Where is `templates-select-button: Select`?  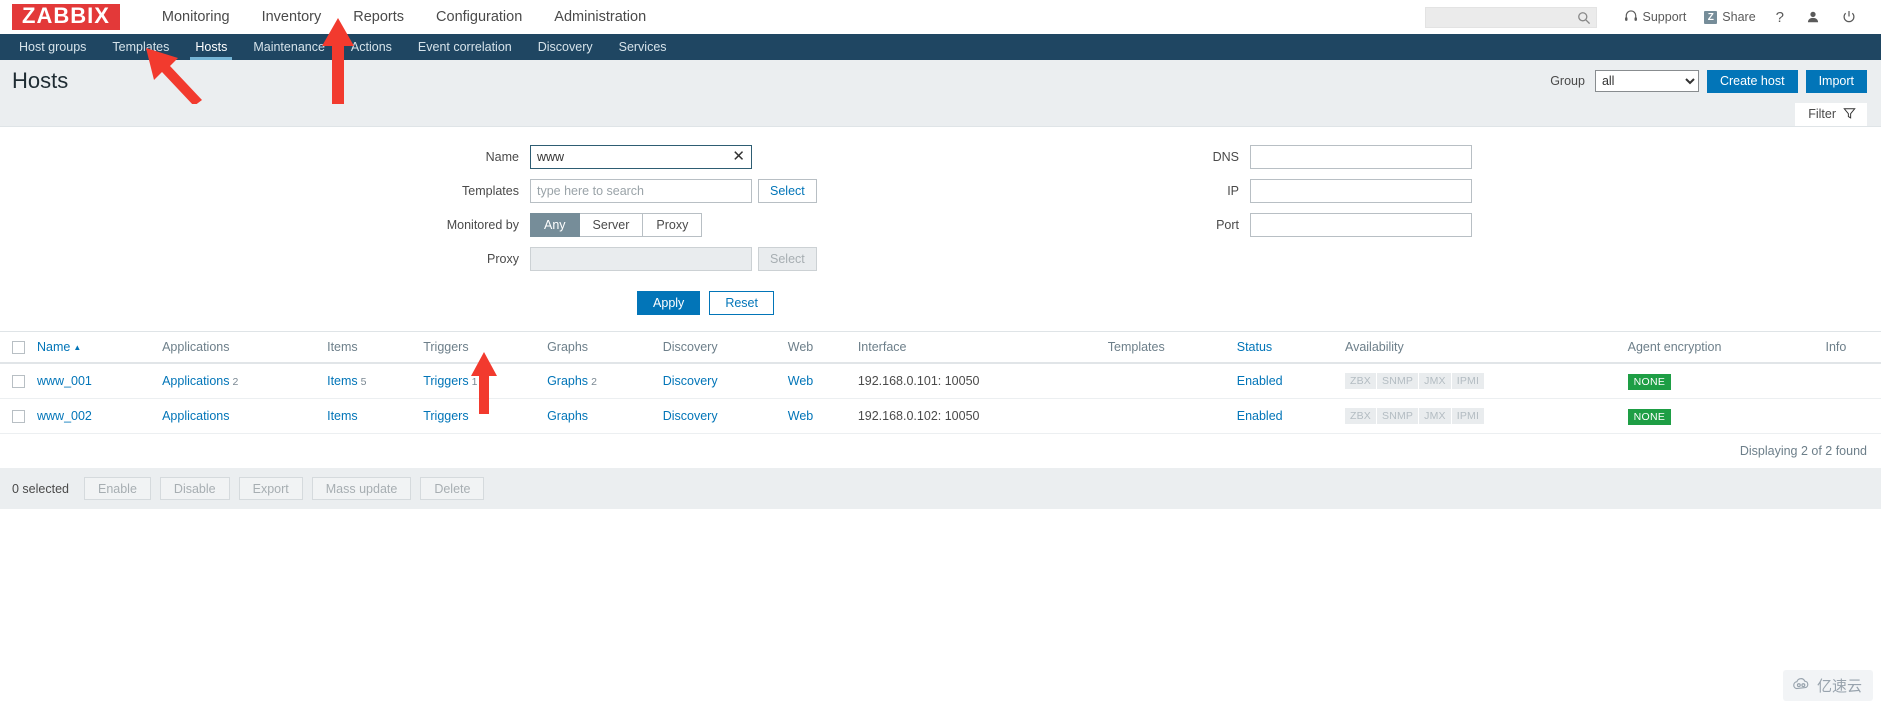 templates-select-button: Select is located at coordinates (787, 191).